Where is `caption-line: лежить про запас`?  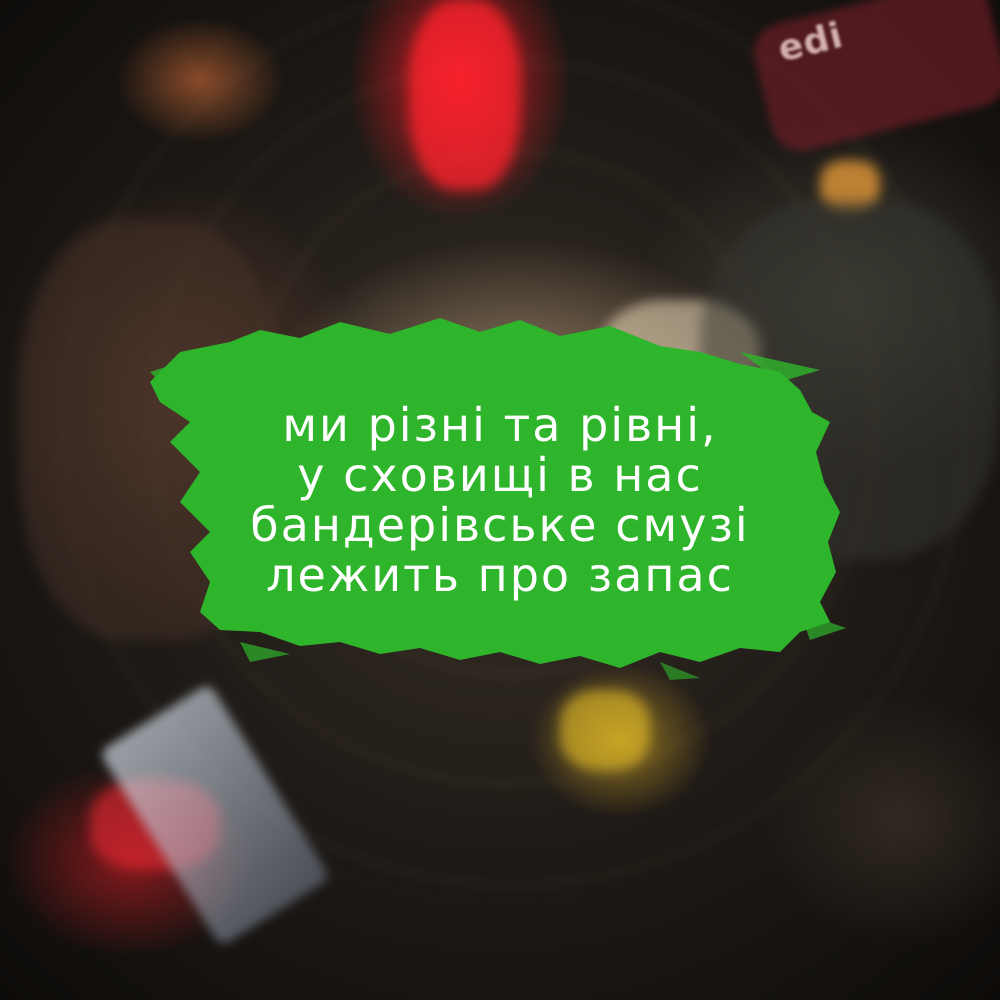 caption-line: лежить про запас is located at coordinates (500, 575).